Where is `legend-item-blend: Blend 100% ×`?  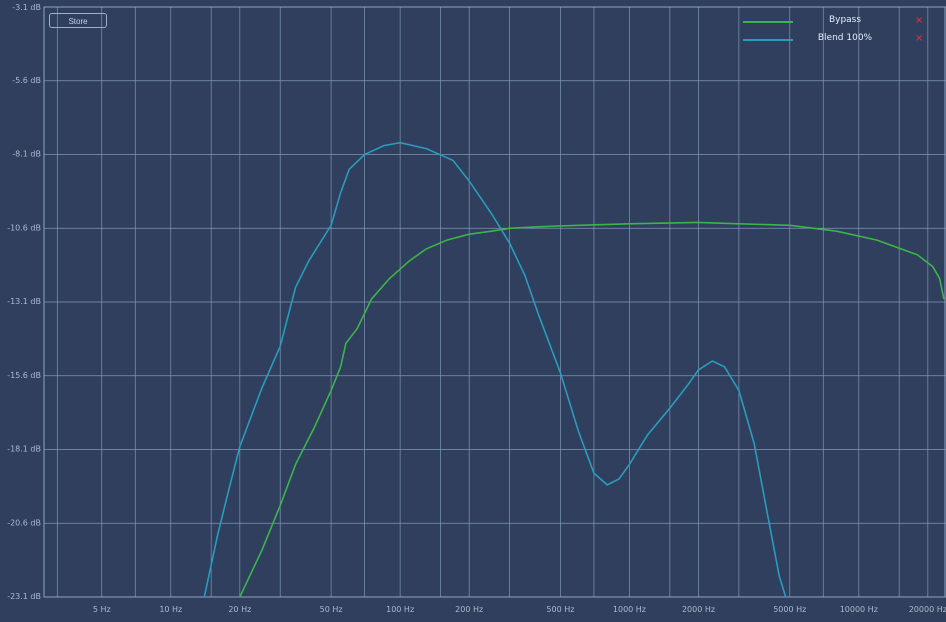
legend-item-blend: Blend 100% × is located at coordinates (840, 41).